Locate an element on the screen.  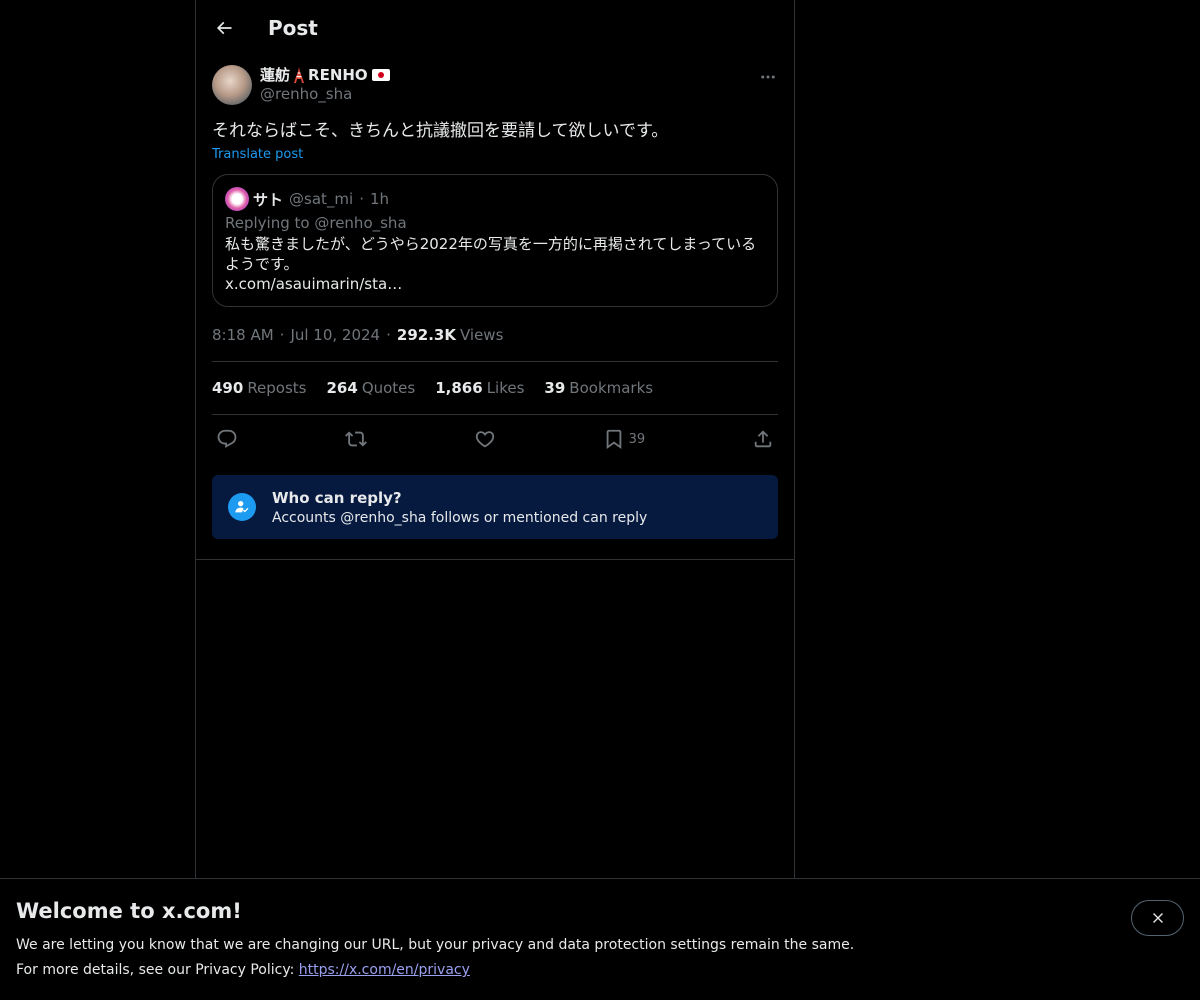
close-icon is located at coordinates (1157, 918).